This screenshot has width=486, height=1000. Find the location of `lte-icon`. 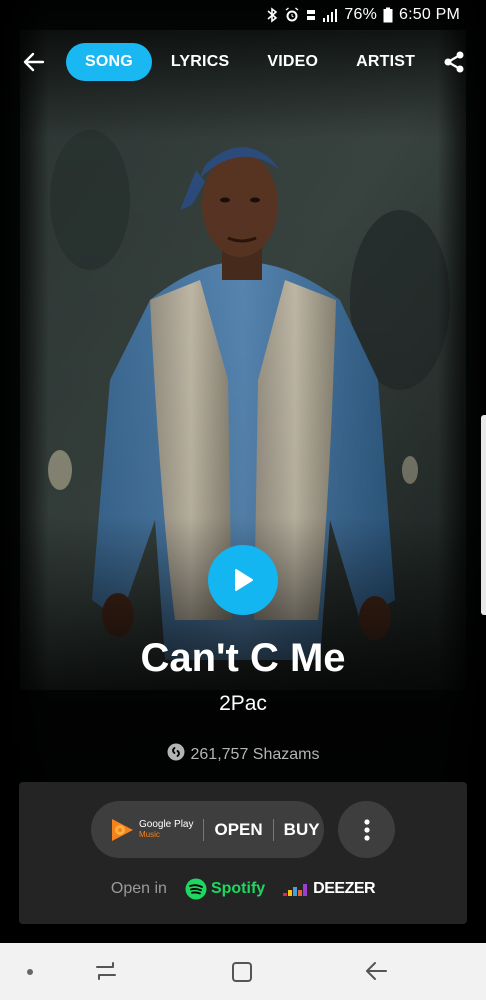

lte-icon is located at coordinates (311, 15).